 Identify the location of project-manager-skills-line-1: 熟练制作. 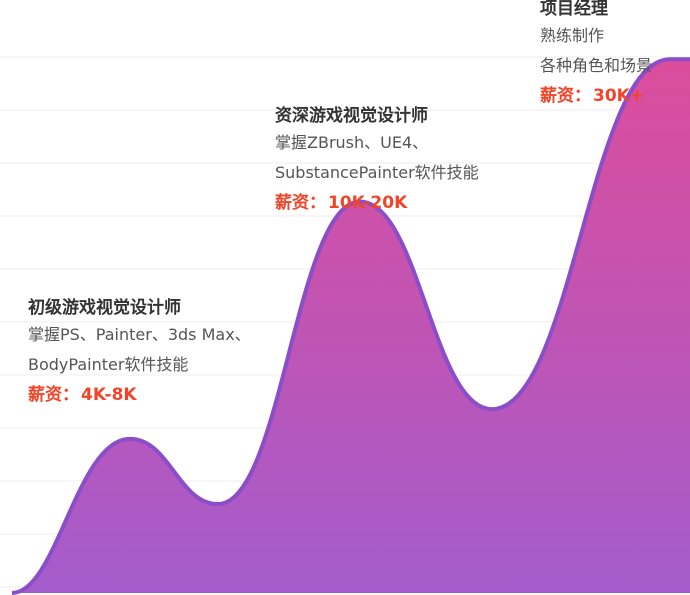
(572, 35).